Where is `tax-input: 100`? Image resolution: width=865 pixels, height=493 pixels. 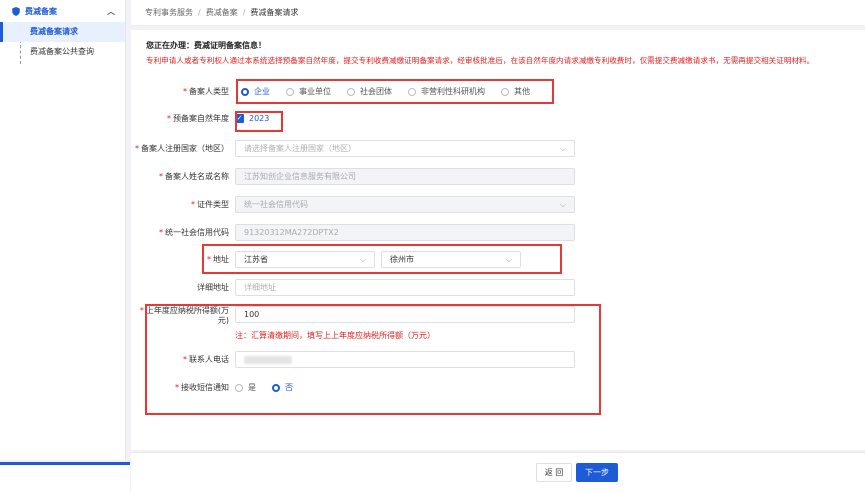 tax-input: 100 is located at coordinates (405, 314).